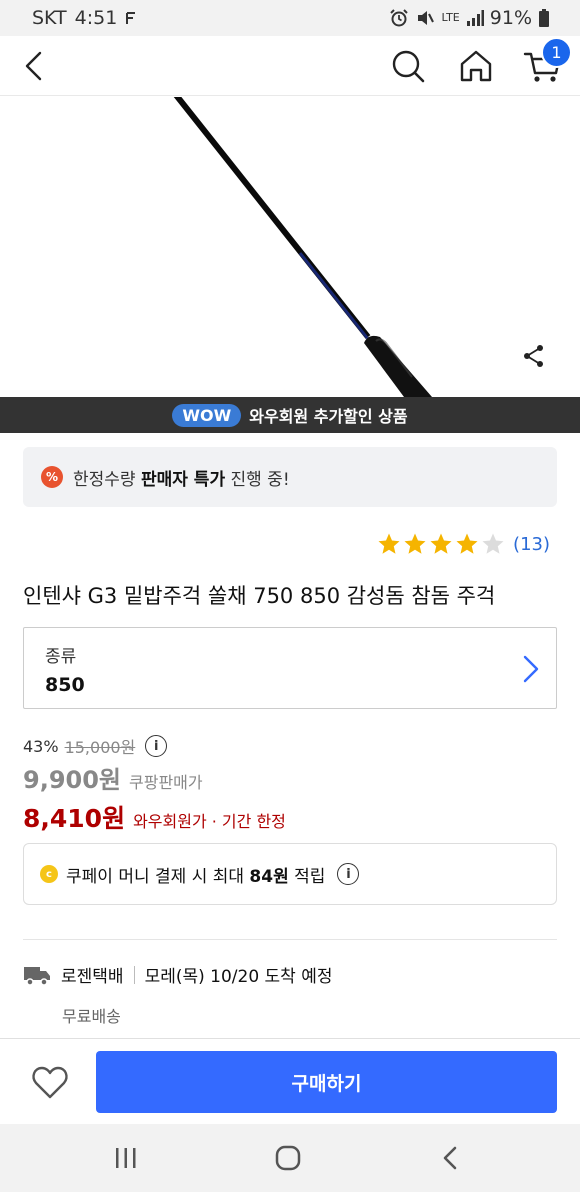 The image size is (580, 1192). What do you see at coordinates (290, 66) in the screenshot?
I see `app-header` at bounding box center [290, 66].